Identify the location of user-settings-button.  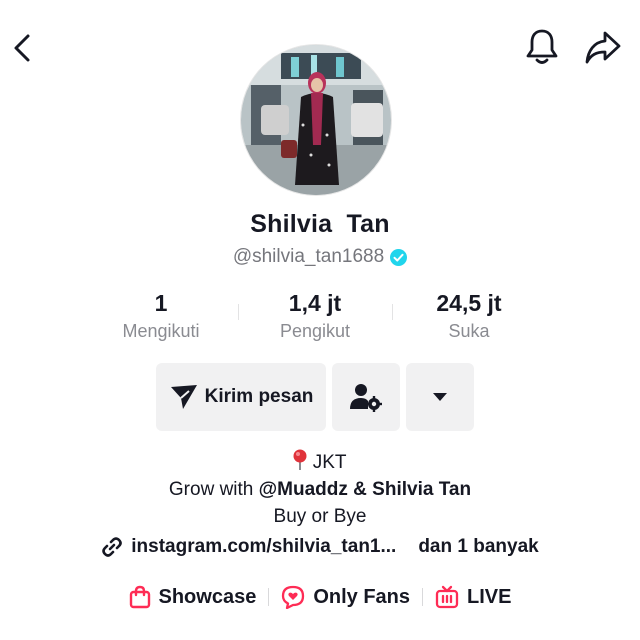
(366, 397).